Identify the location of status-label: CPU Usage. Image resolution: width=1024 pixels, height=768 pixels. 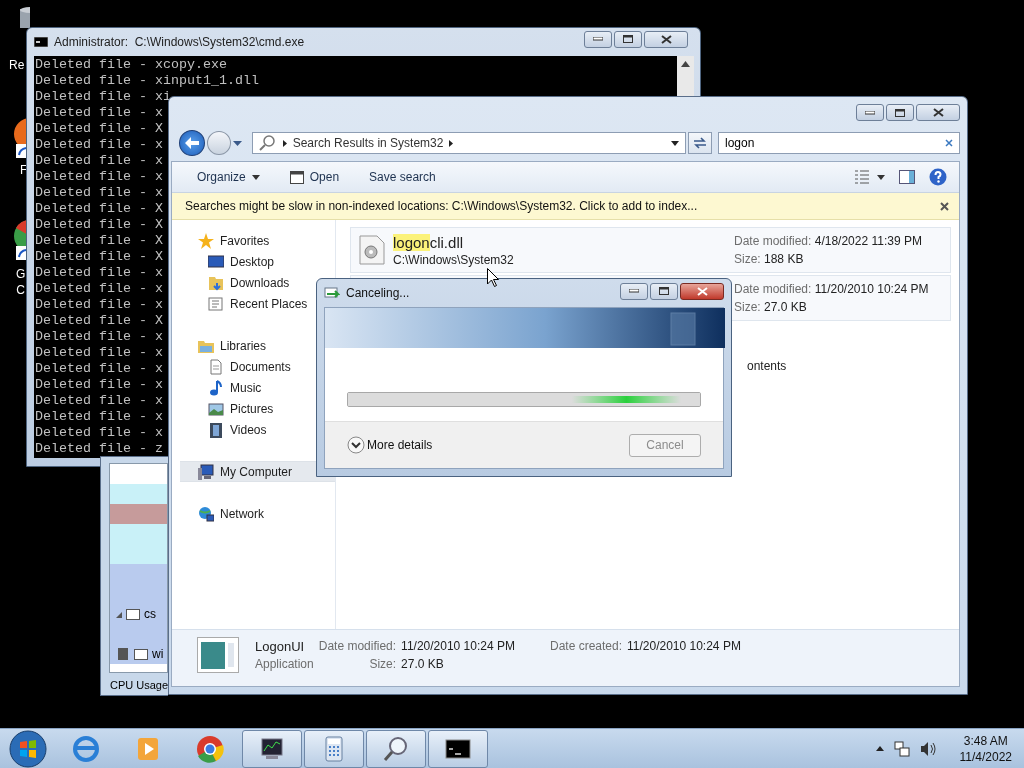
(139, 684).